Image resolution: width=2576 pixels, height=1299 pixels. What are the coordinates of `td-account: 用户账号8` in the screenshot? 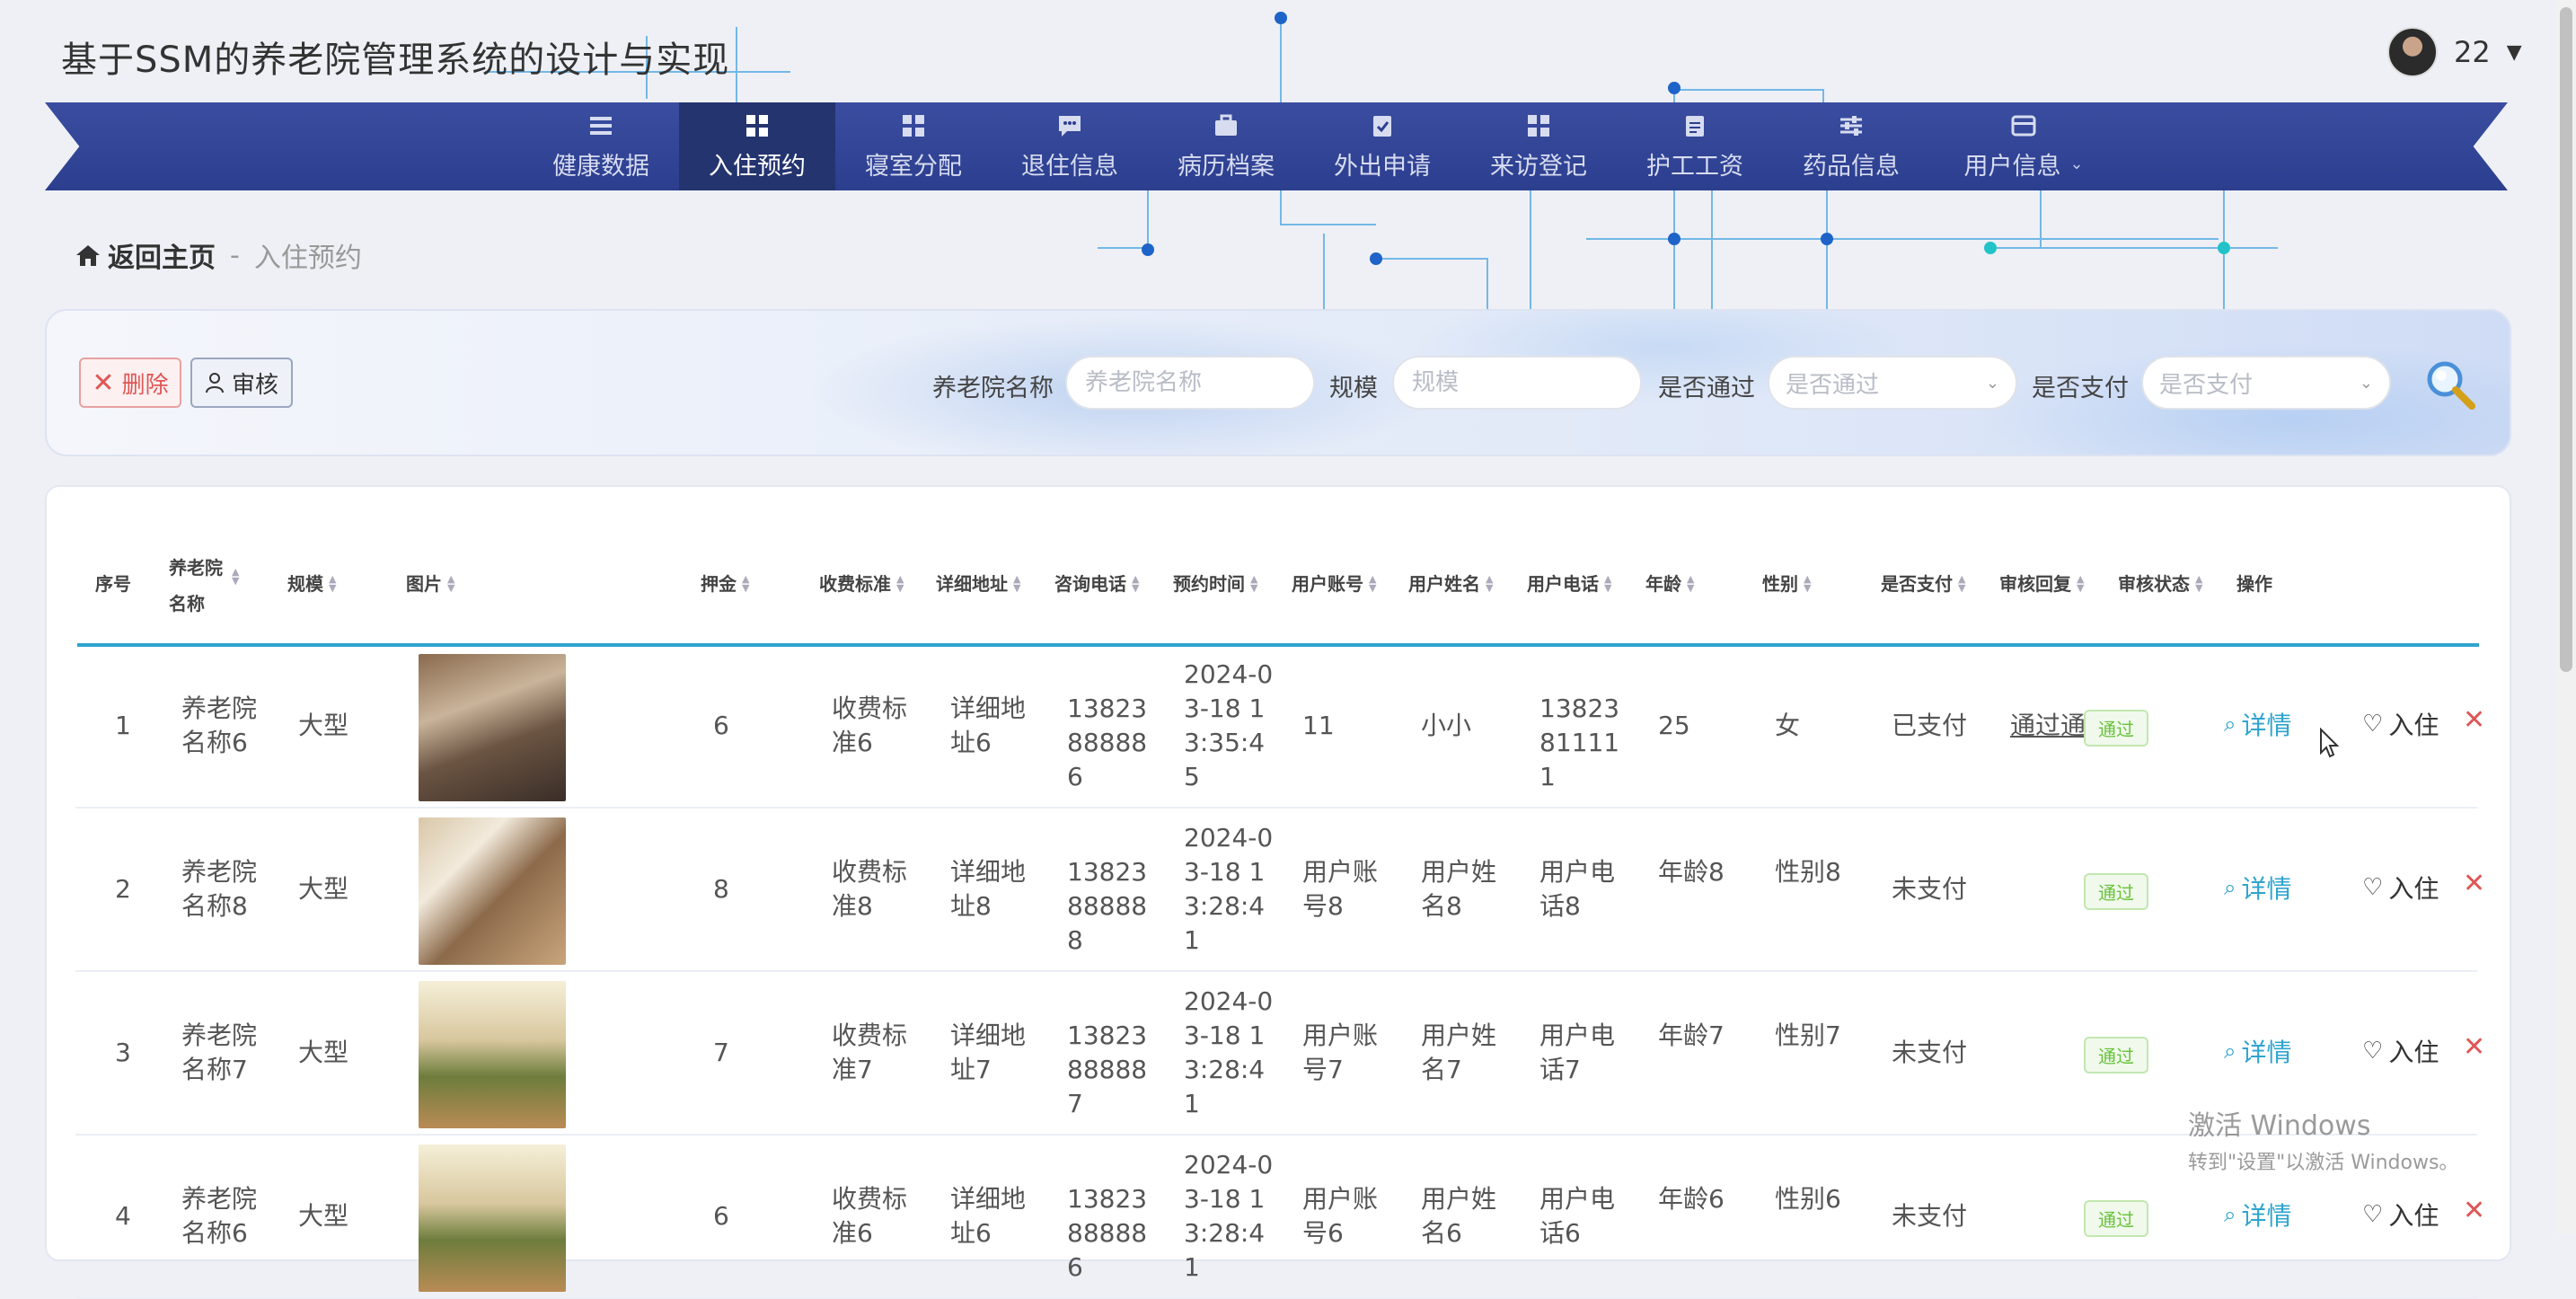 It's located at (1340, 889).